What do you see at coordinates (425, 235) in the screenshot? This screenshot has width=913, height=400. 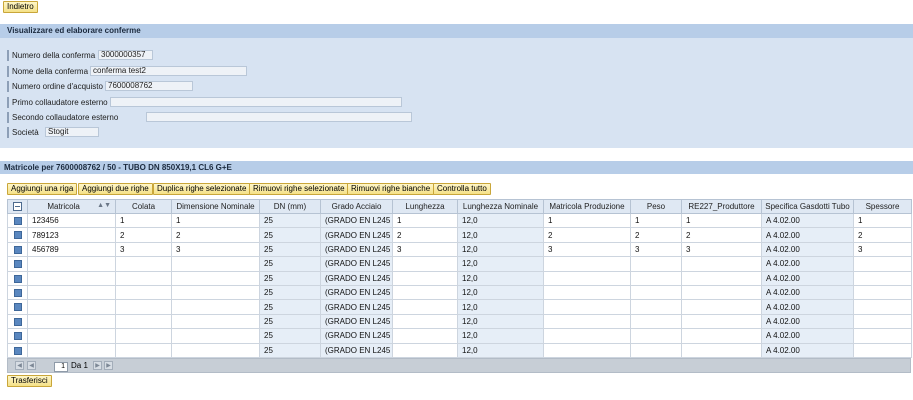 I see `cell-lunghezza: 2` at bounding box center [425, 235].